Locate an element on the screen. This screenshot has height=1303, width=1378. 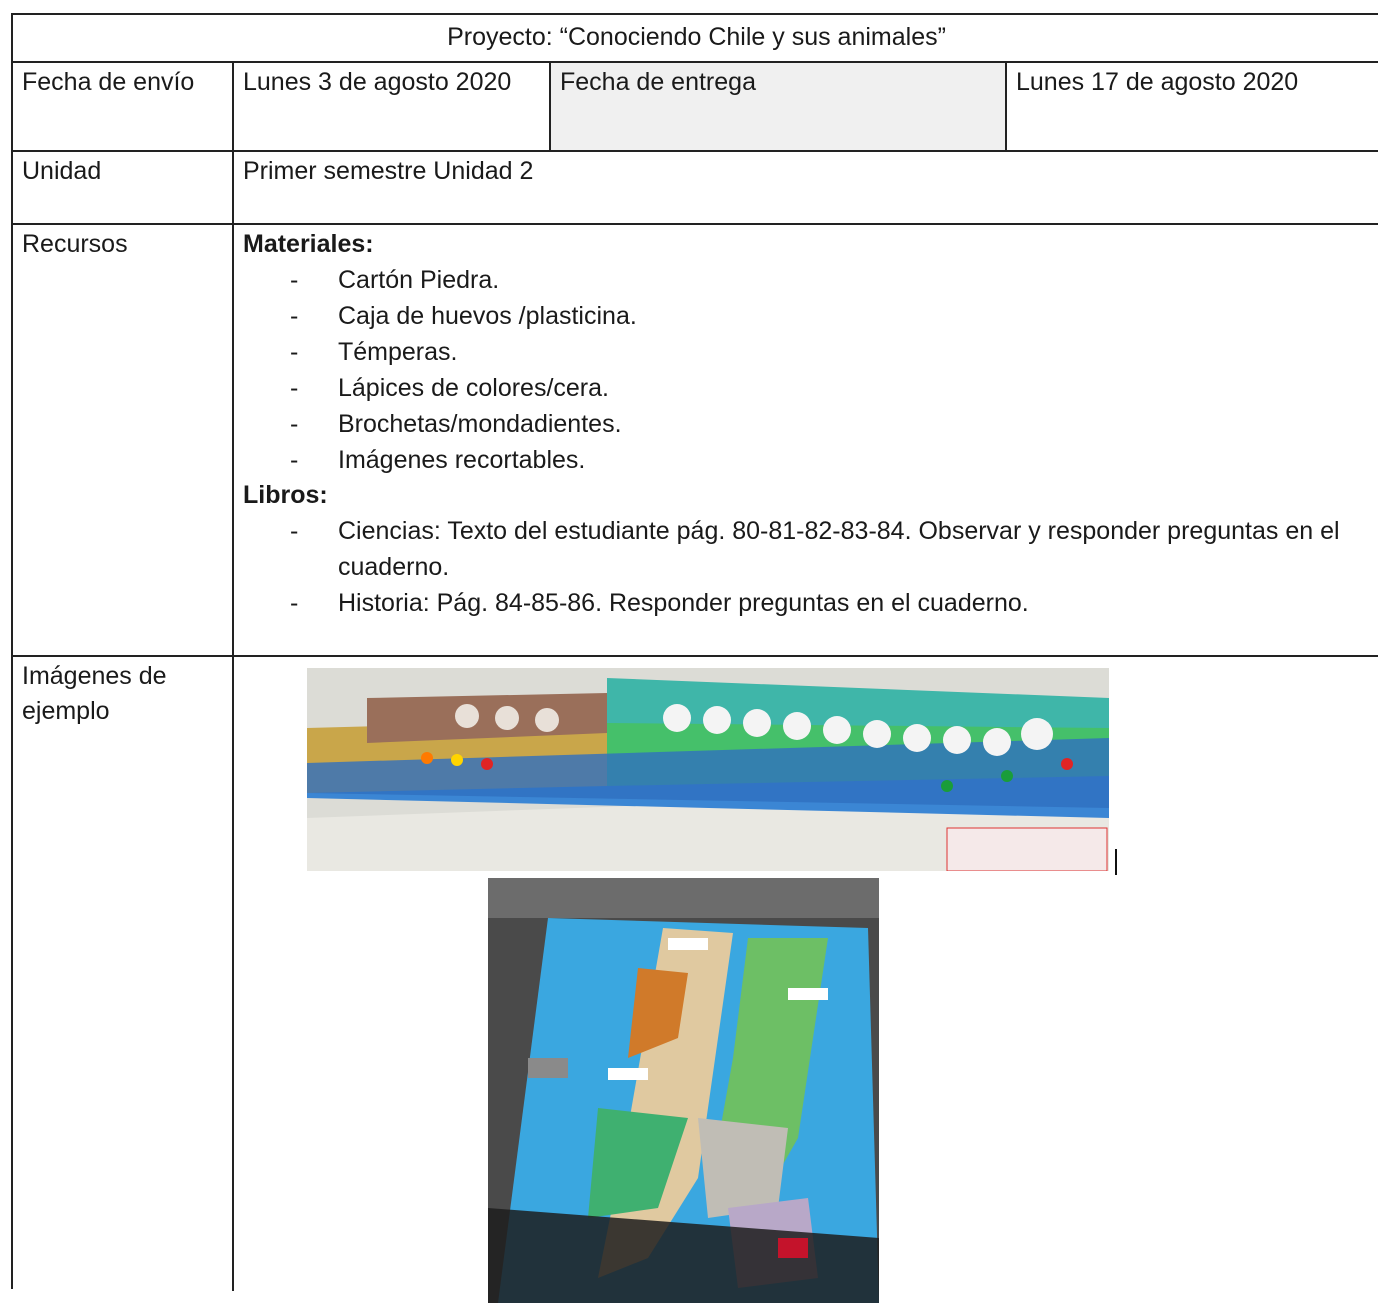
text-cursor is located at coordinates (1116, 862).